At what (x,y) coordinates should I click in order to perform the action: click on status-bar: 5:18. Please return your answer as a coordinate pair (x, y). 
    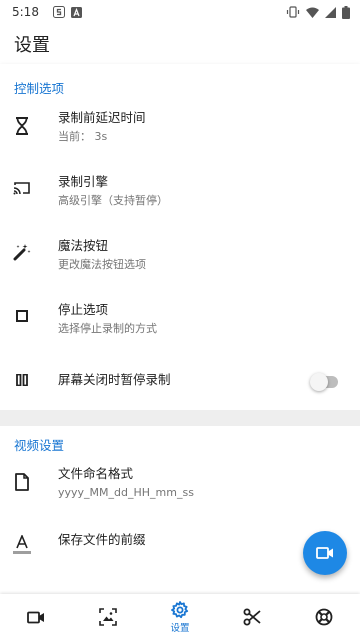
    Looking at the image, I should click on (180, 12).